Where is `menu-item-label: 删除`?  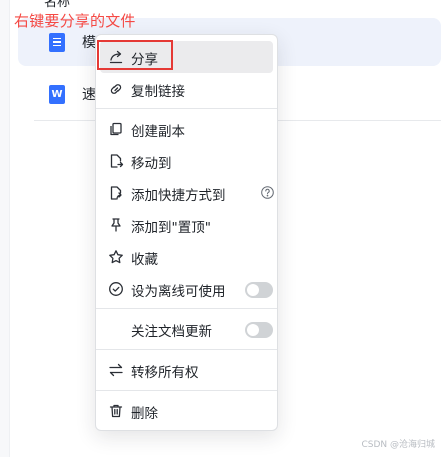
menu-item-label: 删除 is located at coordinates (144, 414).